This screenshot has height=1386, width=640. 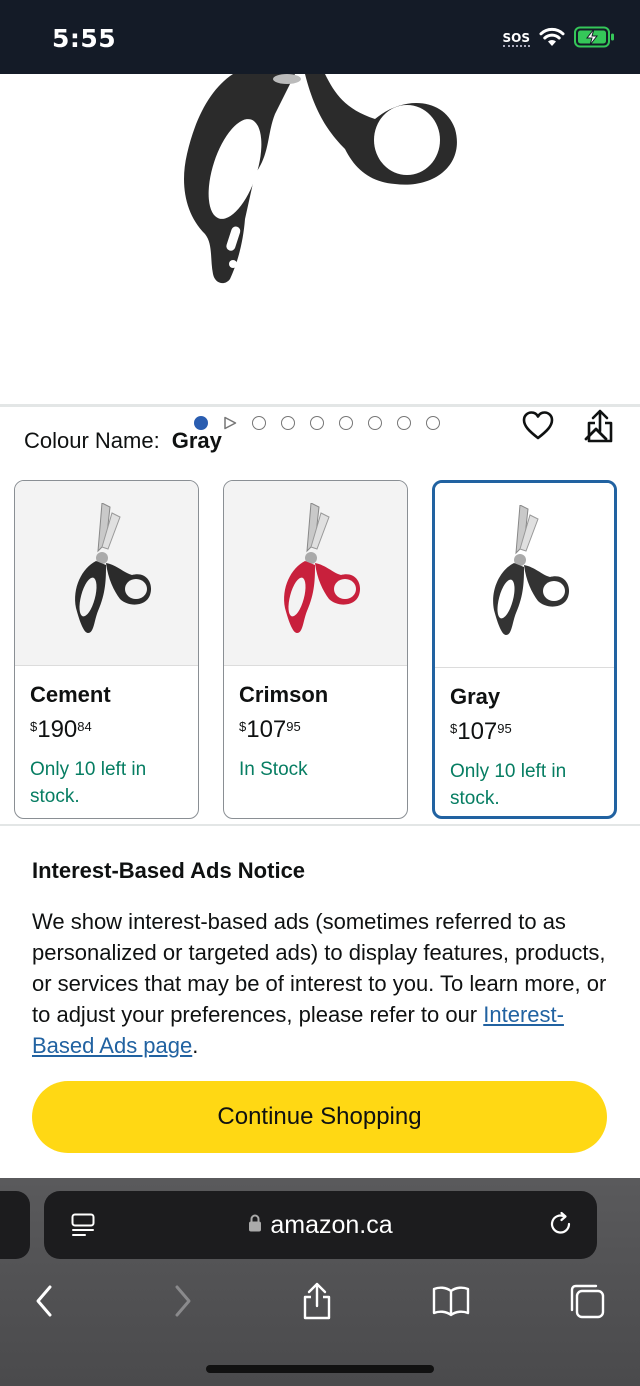 What do you see at coordinates (284, 694) in the screenshot?
I see `option-name: Crimson` at bounding box center [284, 694].